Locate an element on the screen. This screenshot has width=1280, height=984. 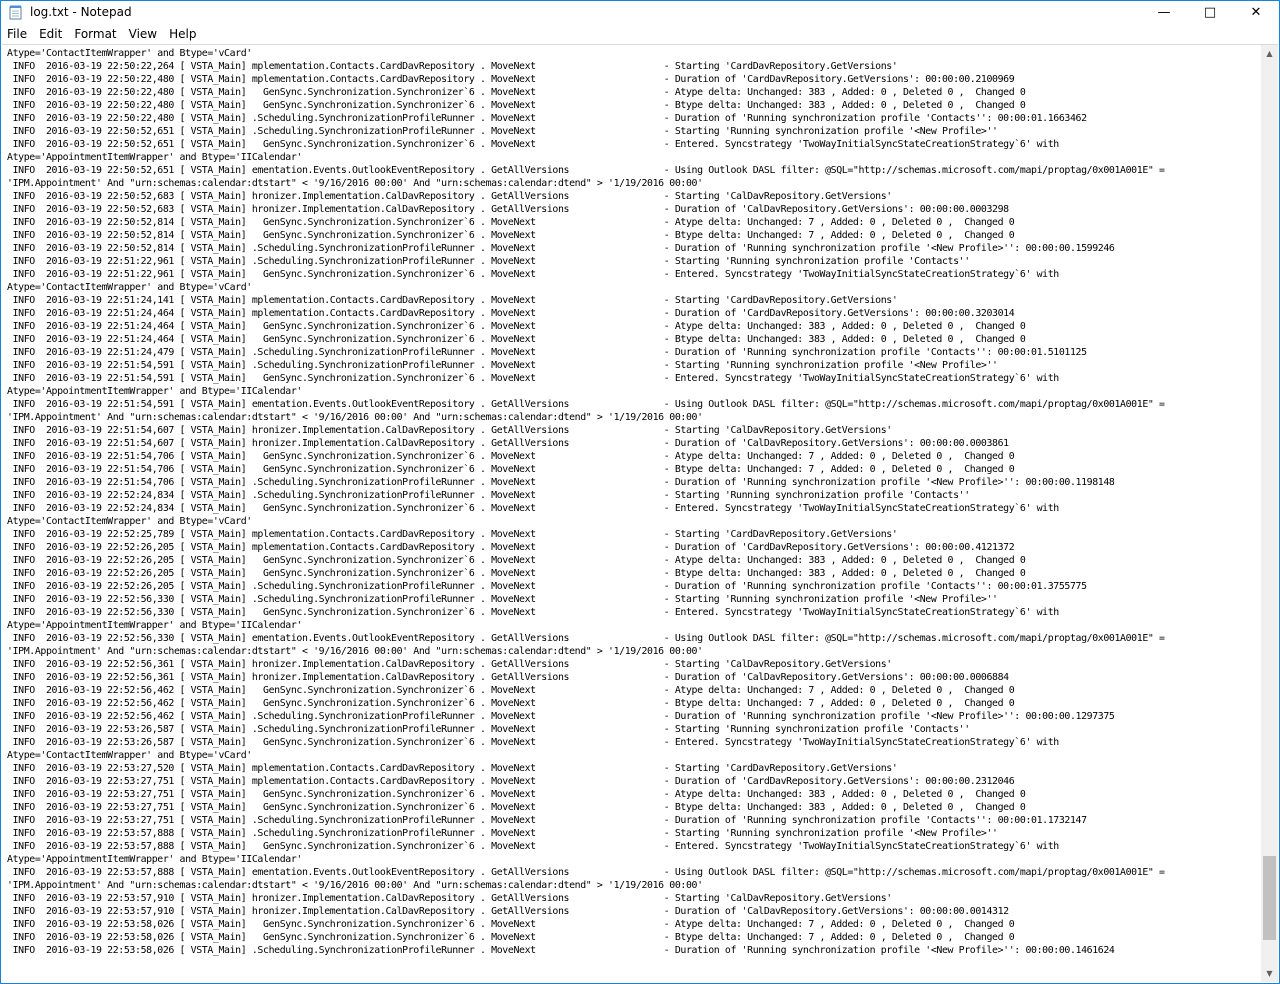
minimize-icon: — is located at coordinates (1164, 12).